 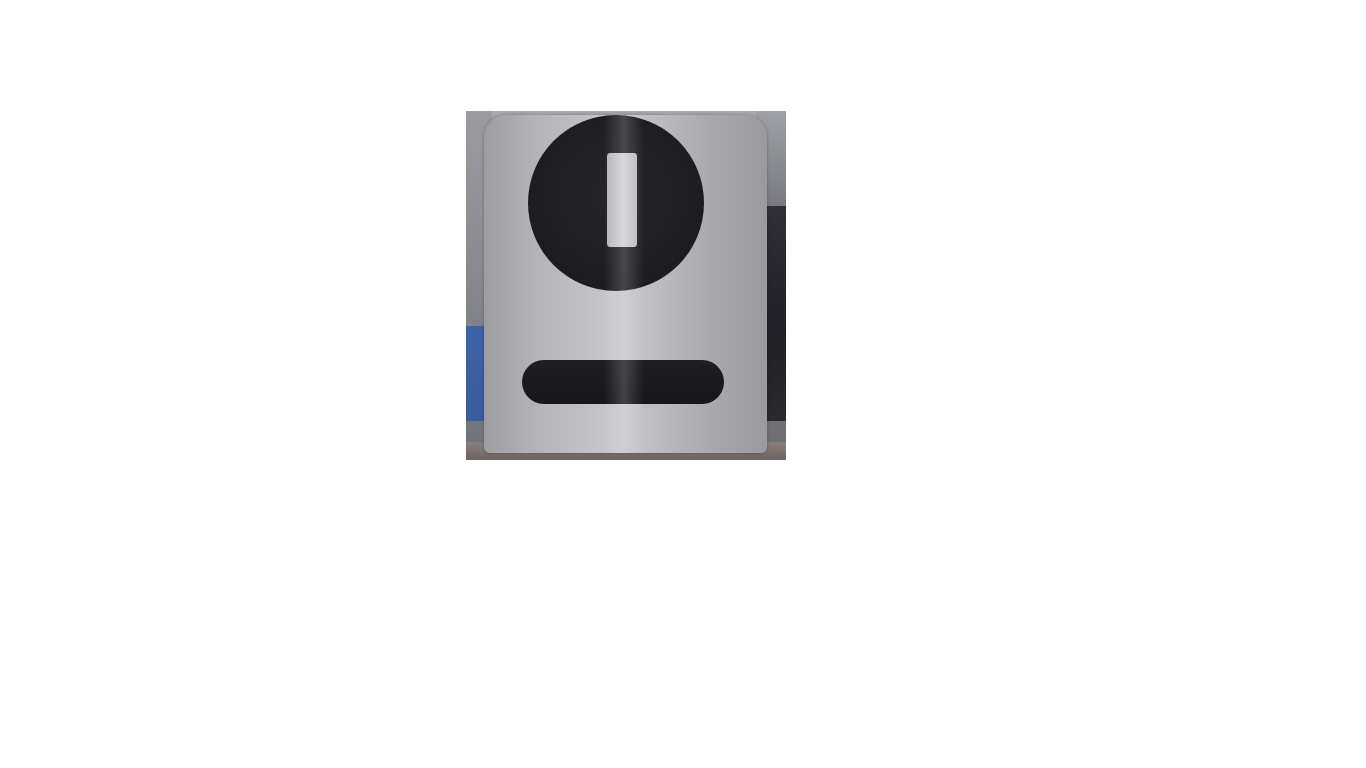 I want to click on black-circle-symbol, so click(x=616, y=203).